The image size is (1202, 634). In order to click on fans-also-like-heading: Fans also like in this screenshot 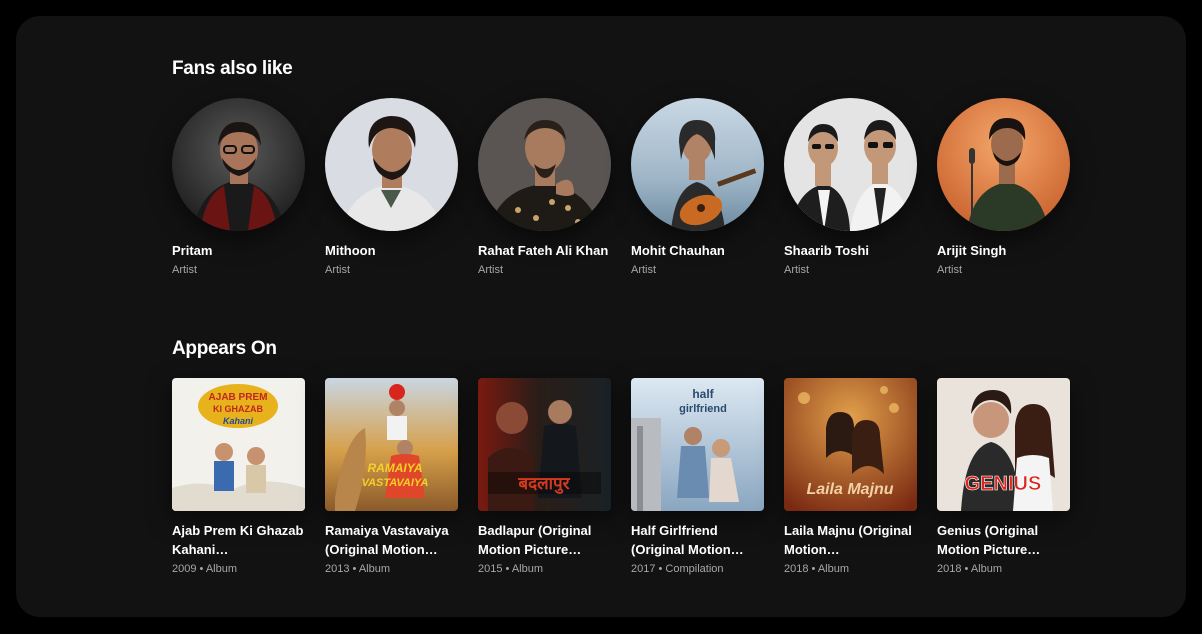, I will do `click(232, 69)`.